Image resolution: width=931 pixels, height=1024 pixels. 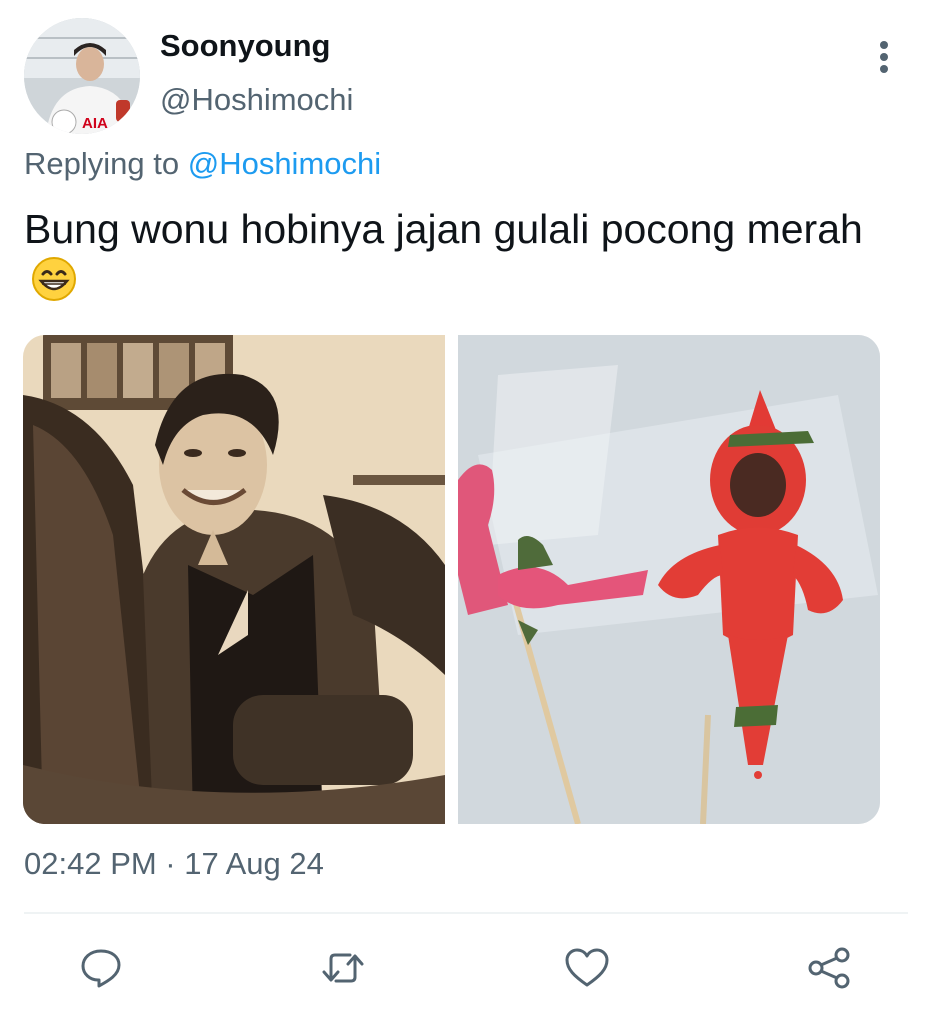 I want to click on retweet-icon, so click(x=343, y=968).